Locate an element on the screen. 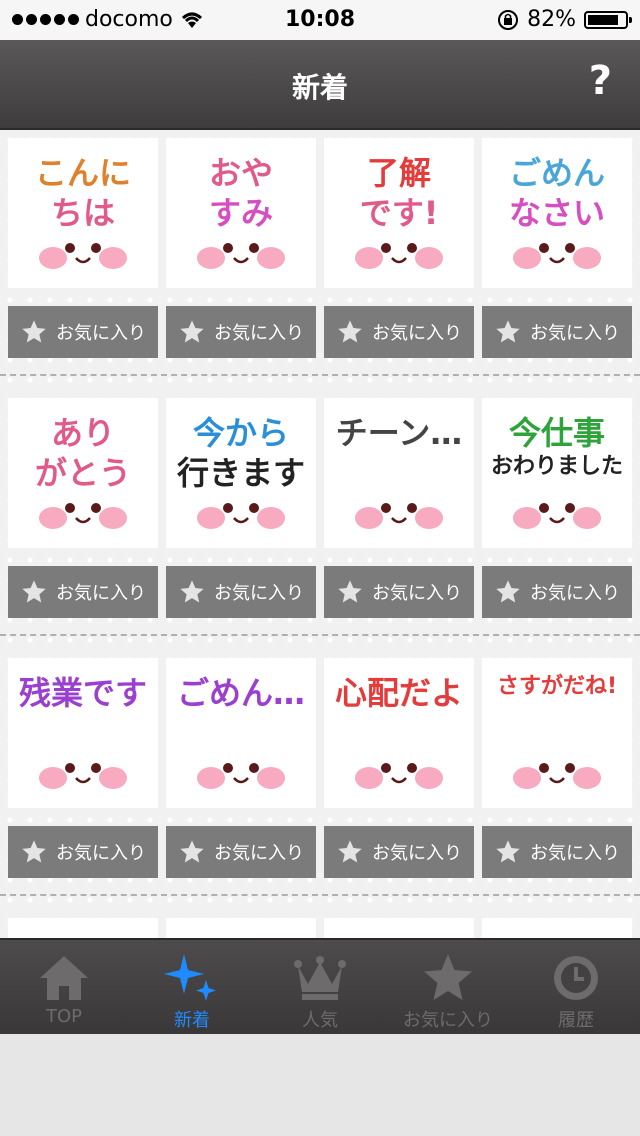 The image size is (640, 1136). tab-bar: TOP 新着 人気 お気に入り 履歴 is located at coordinates (320, 987).